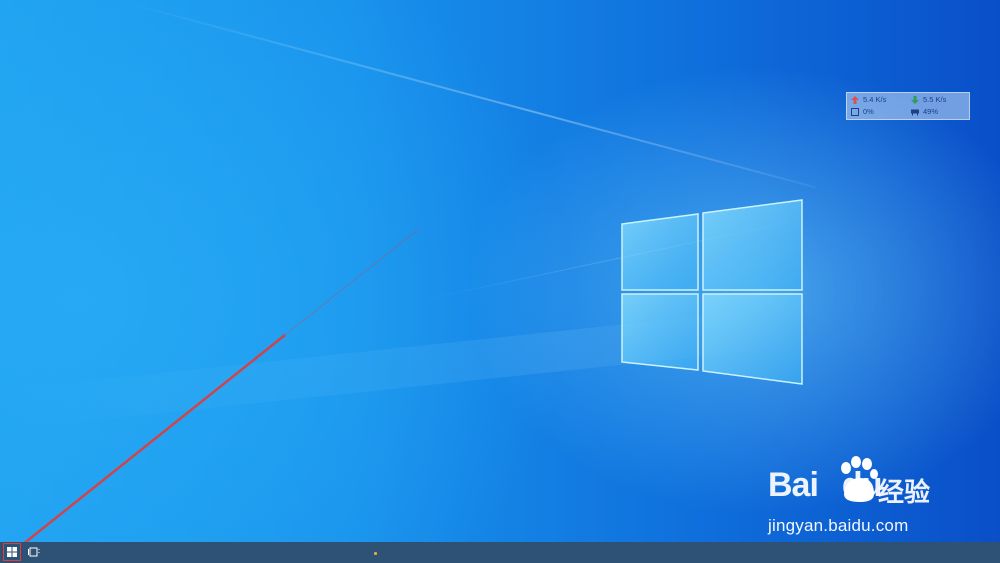 Image resolution: width=1000 pixels, height=563 pixels. I want to click on taskbar-indicator, so click(375, 553).